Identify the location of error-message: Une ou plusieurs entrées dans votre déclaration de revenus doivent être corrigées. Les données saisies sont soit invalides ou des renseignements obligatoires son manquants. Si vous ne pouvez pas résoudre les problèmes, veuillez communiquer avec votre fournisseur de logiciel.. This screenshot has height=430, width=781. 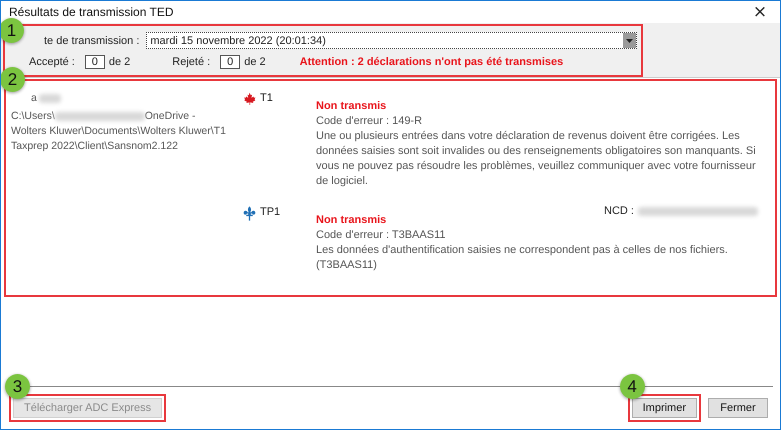
(536, 159).